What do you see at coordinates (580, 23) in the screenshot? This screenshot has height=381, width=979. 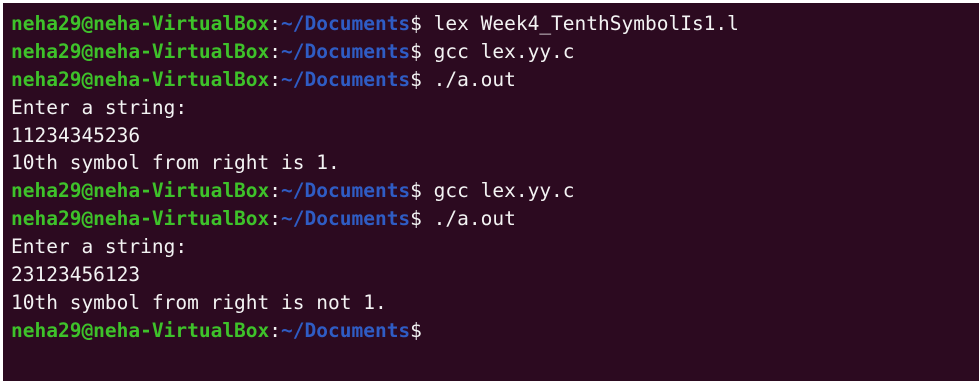 I see `command-text: lex Week4_TenthSymbolIs1.l` at bounding box center [580, 23].